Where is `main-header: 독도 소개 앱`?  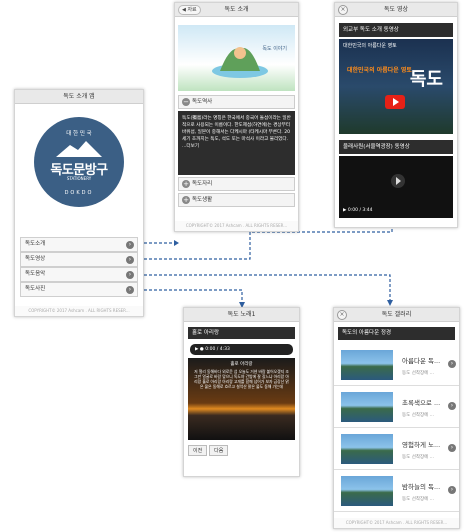
main-header: 독도 소개 앱 is located at coordinates (79, 97).